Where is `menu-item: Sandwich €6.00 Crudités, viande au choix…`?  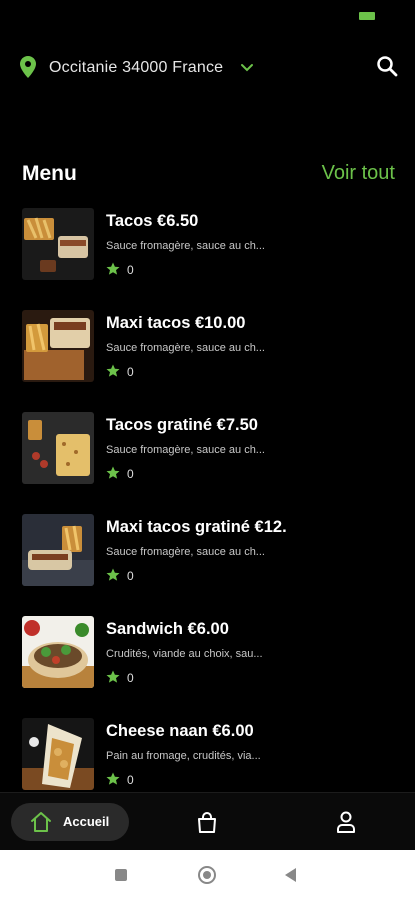 menu-item: Sandwich €6.00 Crudités, viande au choix… is located at coordinates (207, 667).